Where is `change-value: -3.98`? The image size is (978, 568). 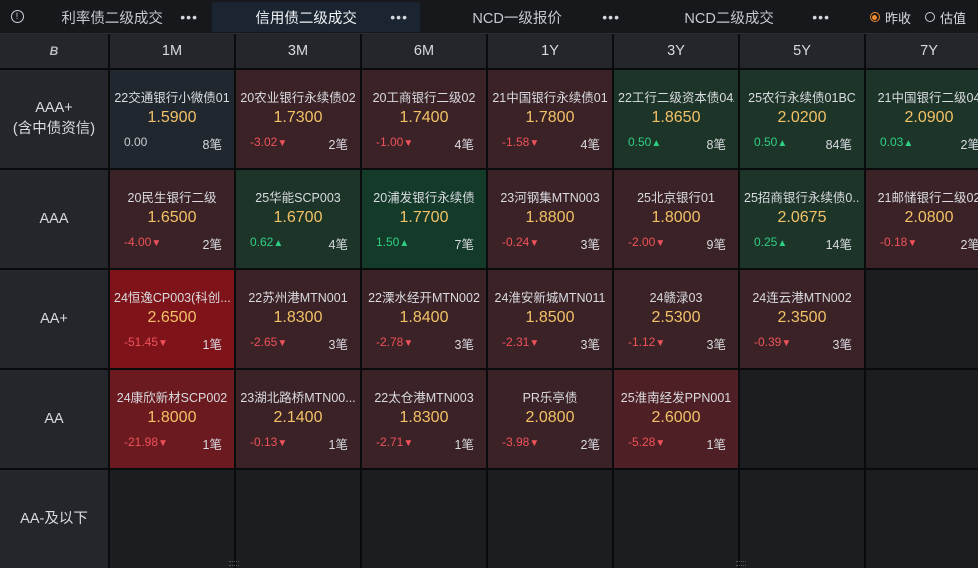 change-value: -3.98 is located at coordinates (516, 442).